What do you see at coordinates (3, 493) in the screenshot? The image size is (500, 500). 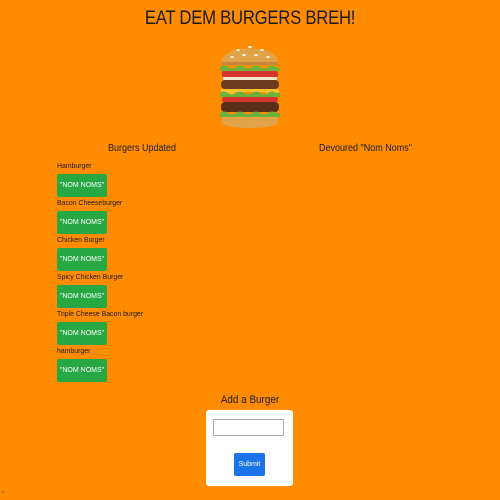 I see `corner-mark: ›` at bounding box center [3, 493].